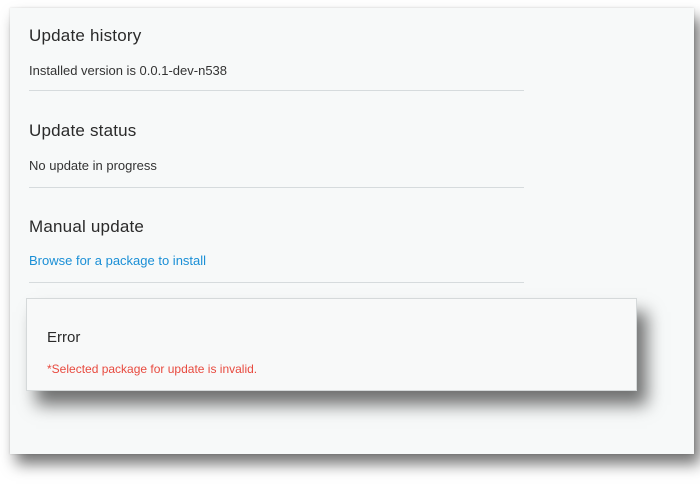 This screenshot has height=484, width=700. What do you see at coordinates (85, 35) in the screenshot?
I see `update-history-title: Update history` at bounding box center [85, 35].